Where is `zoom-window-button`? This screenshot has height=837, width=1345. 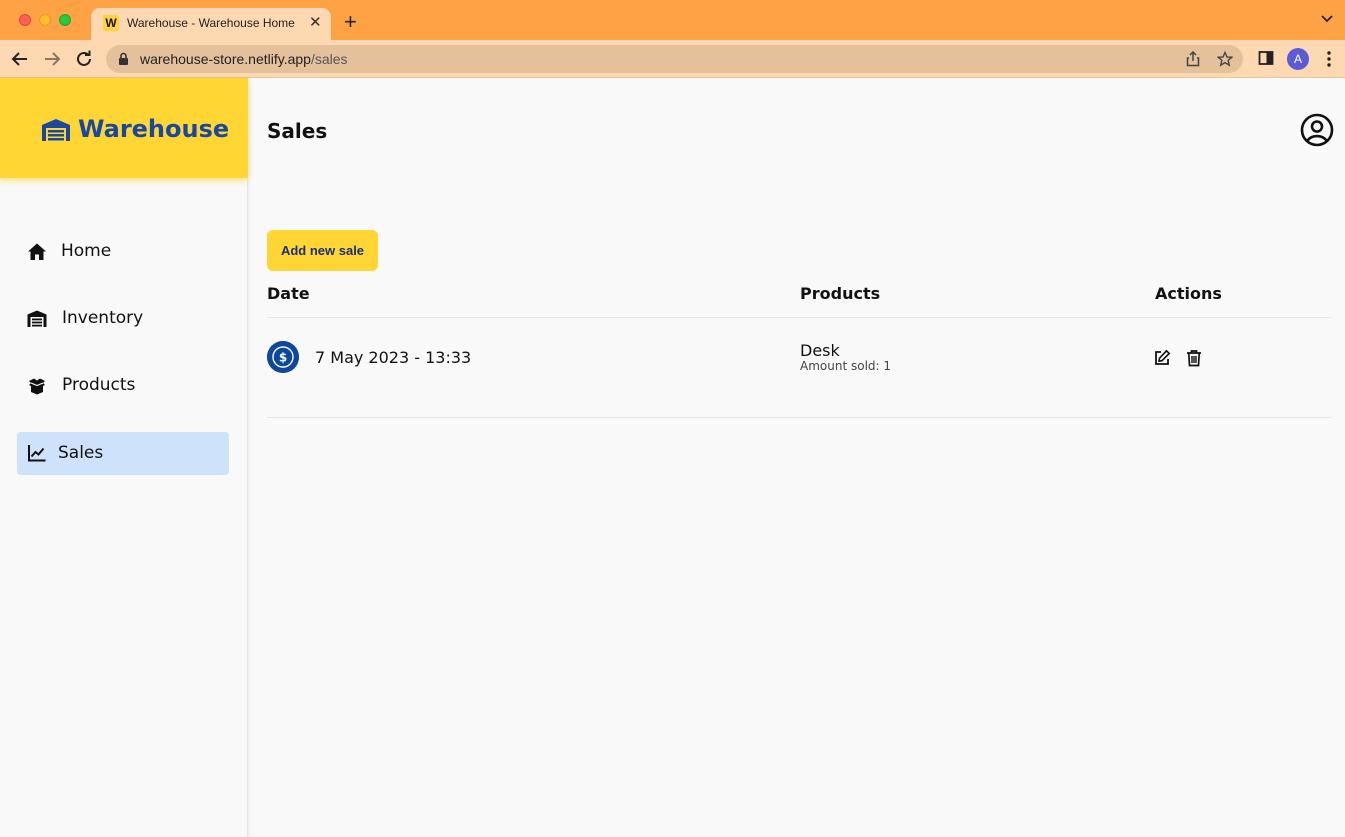 zoom-window-button is located at coordinates (65, 20).